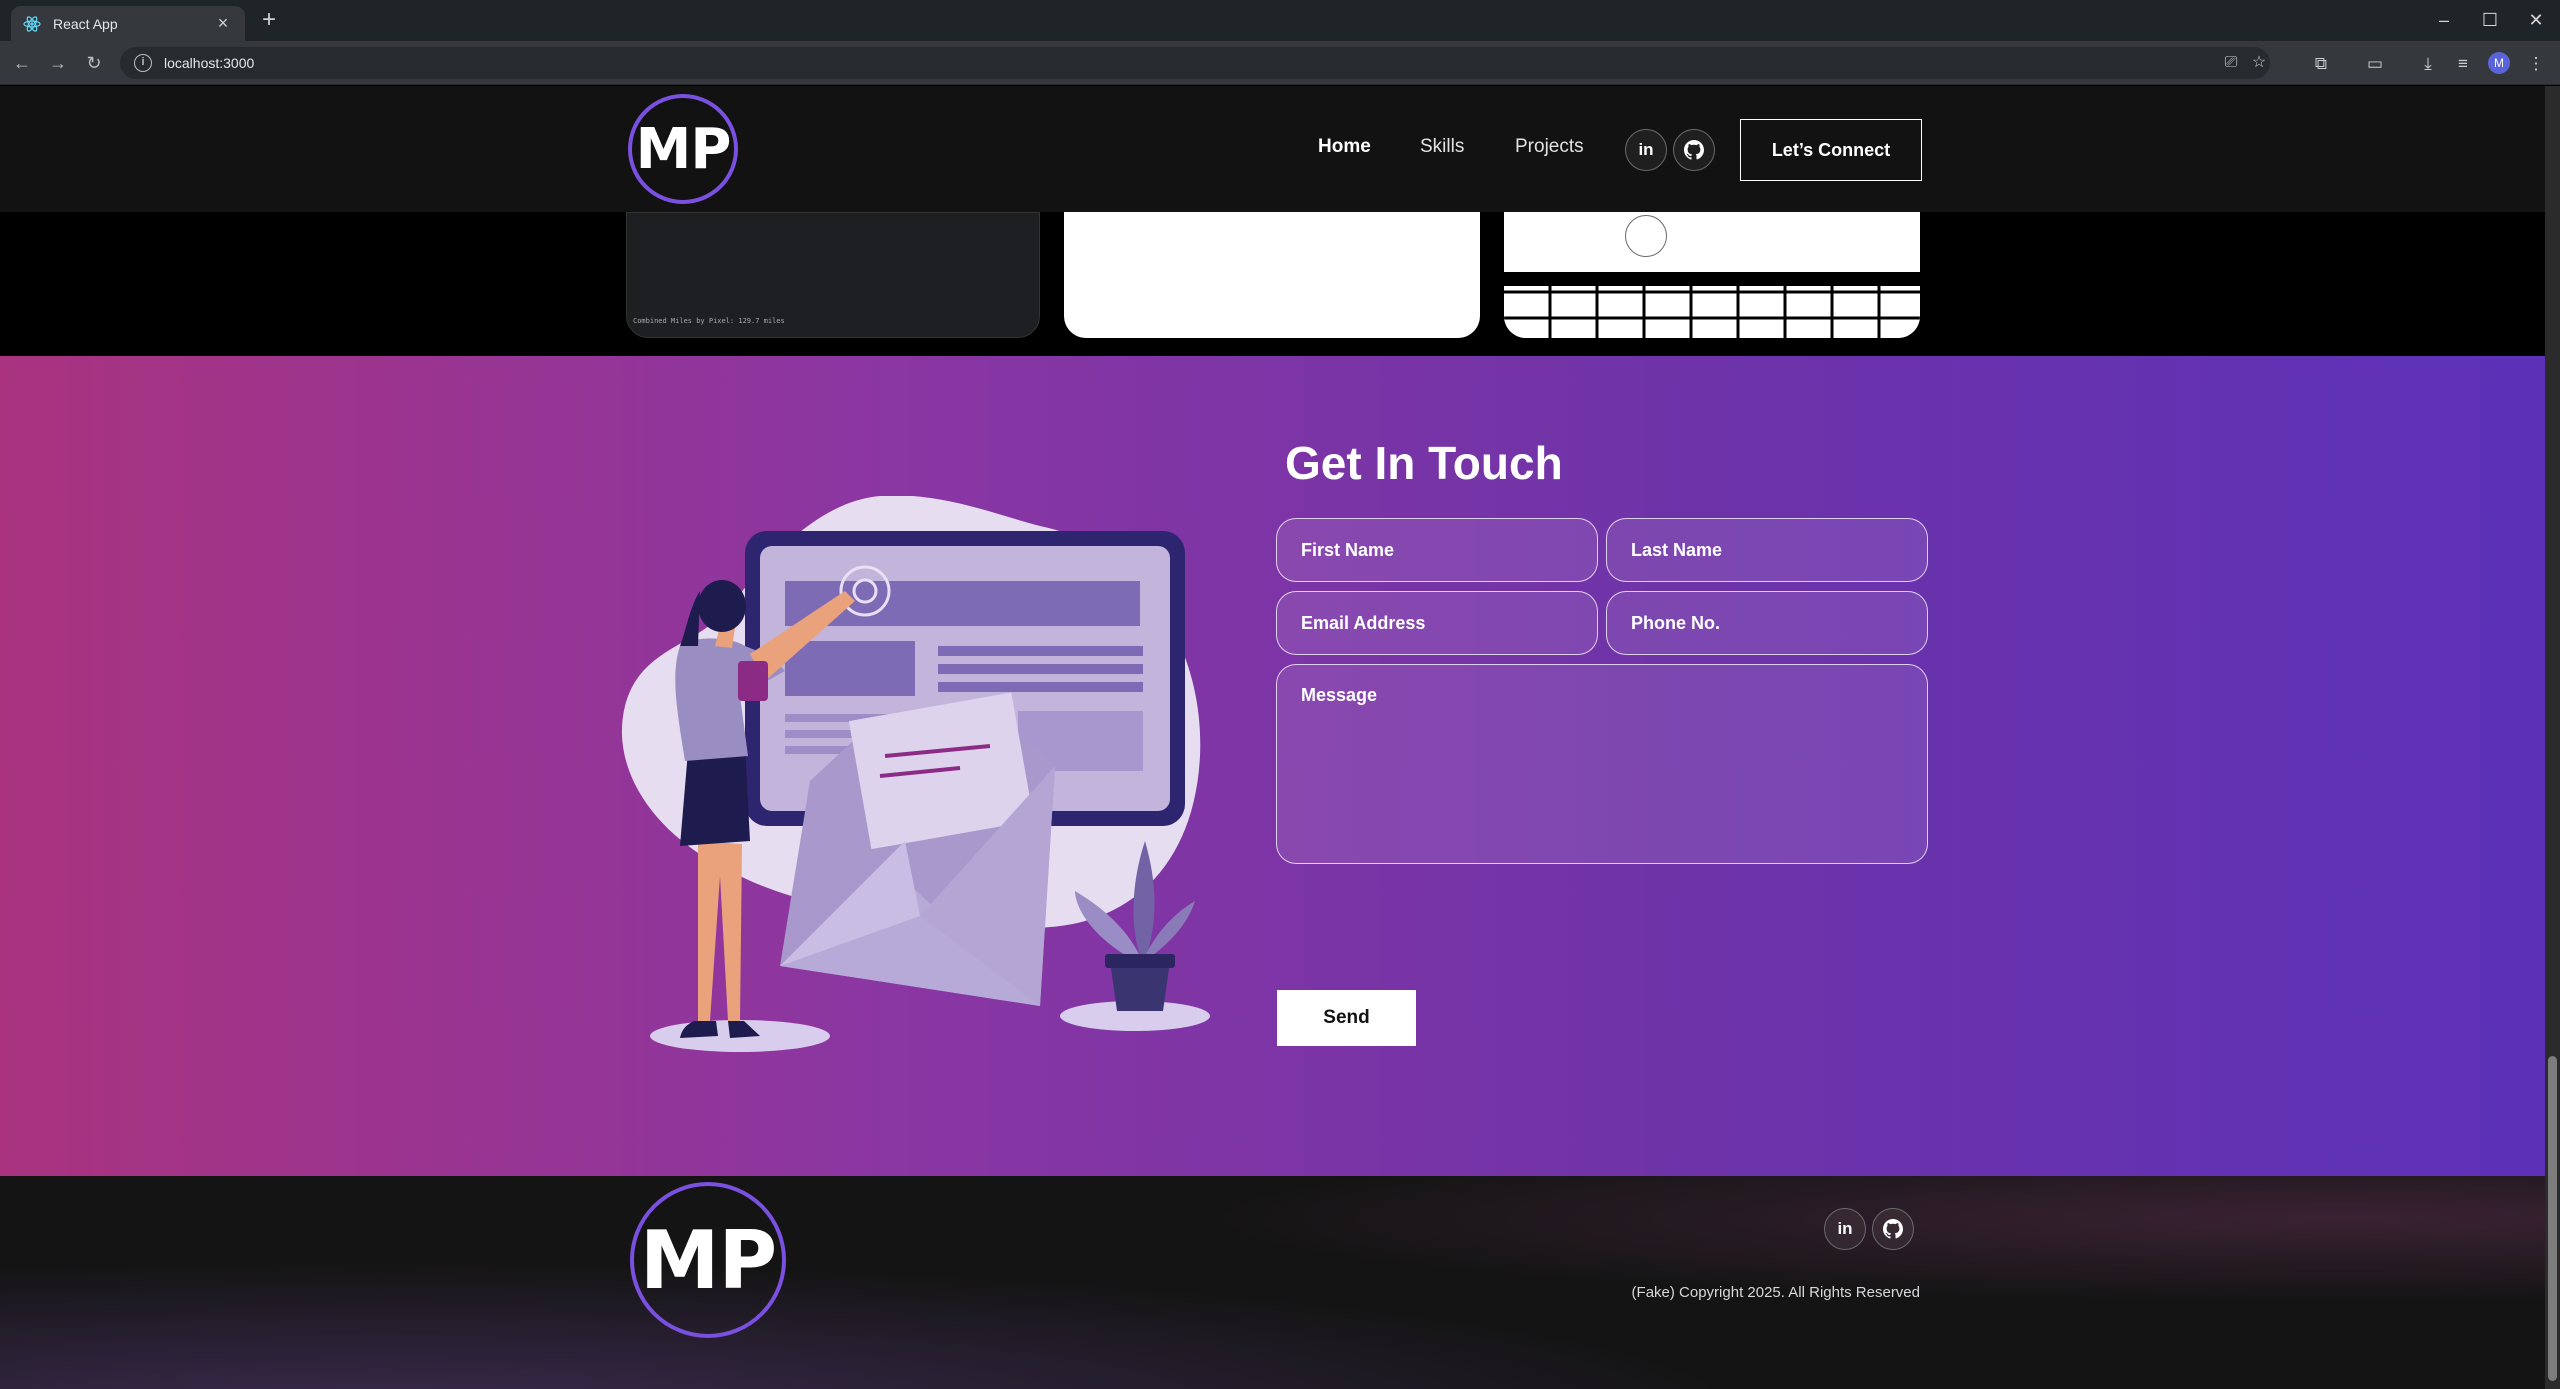 This screenshot has height=1389, width=2560. I want to click on minimize-icon: –, so click(2444, 20).